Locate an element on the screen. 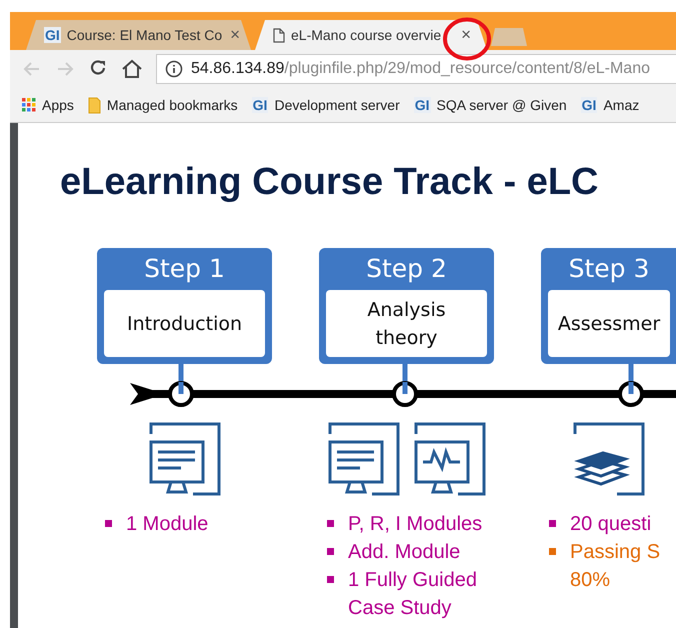  bullet-item: 1 Fully Guided Case Study is located at coordinates (410, 594).